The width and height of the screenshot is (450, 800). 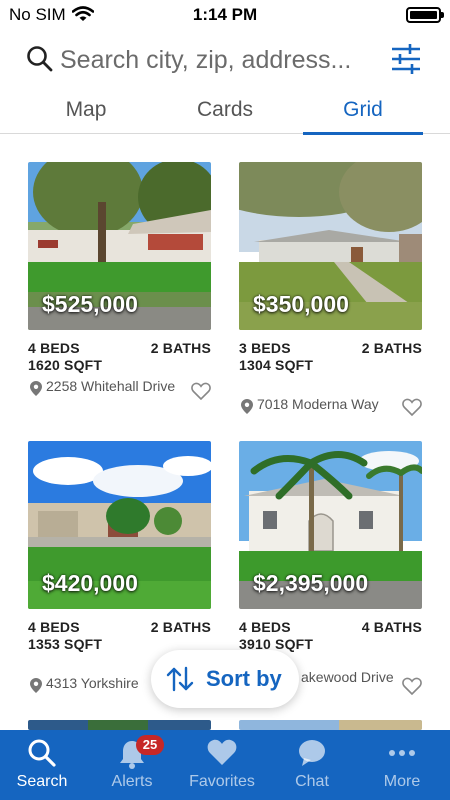 I want to click on tab-bar-chat: Chat, so click(x=312, y=765).